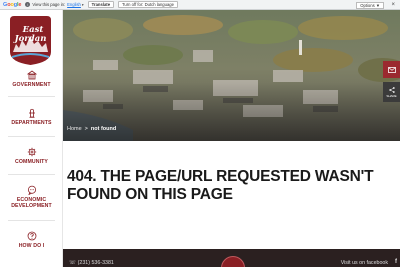 The height and width of the screenshot is (267, 400). I want to click on share-button: SHARE, so click(391, 92).